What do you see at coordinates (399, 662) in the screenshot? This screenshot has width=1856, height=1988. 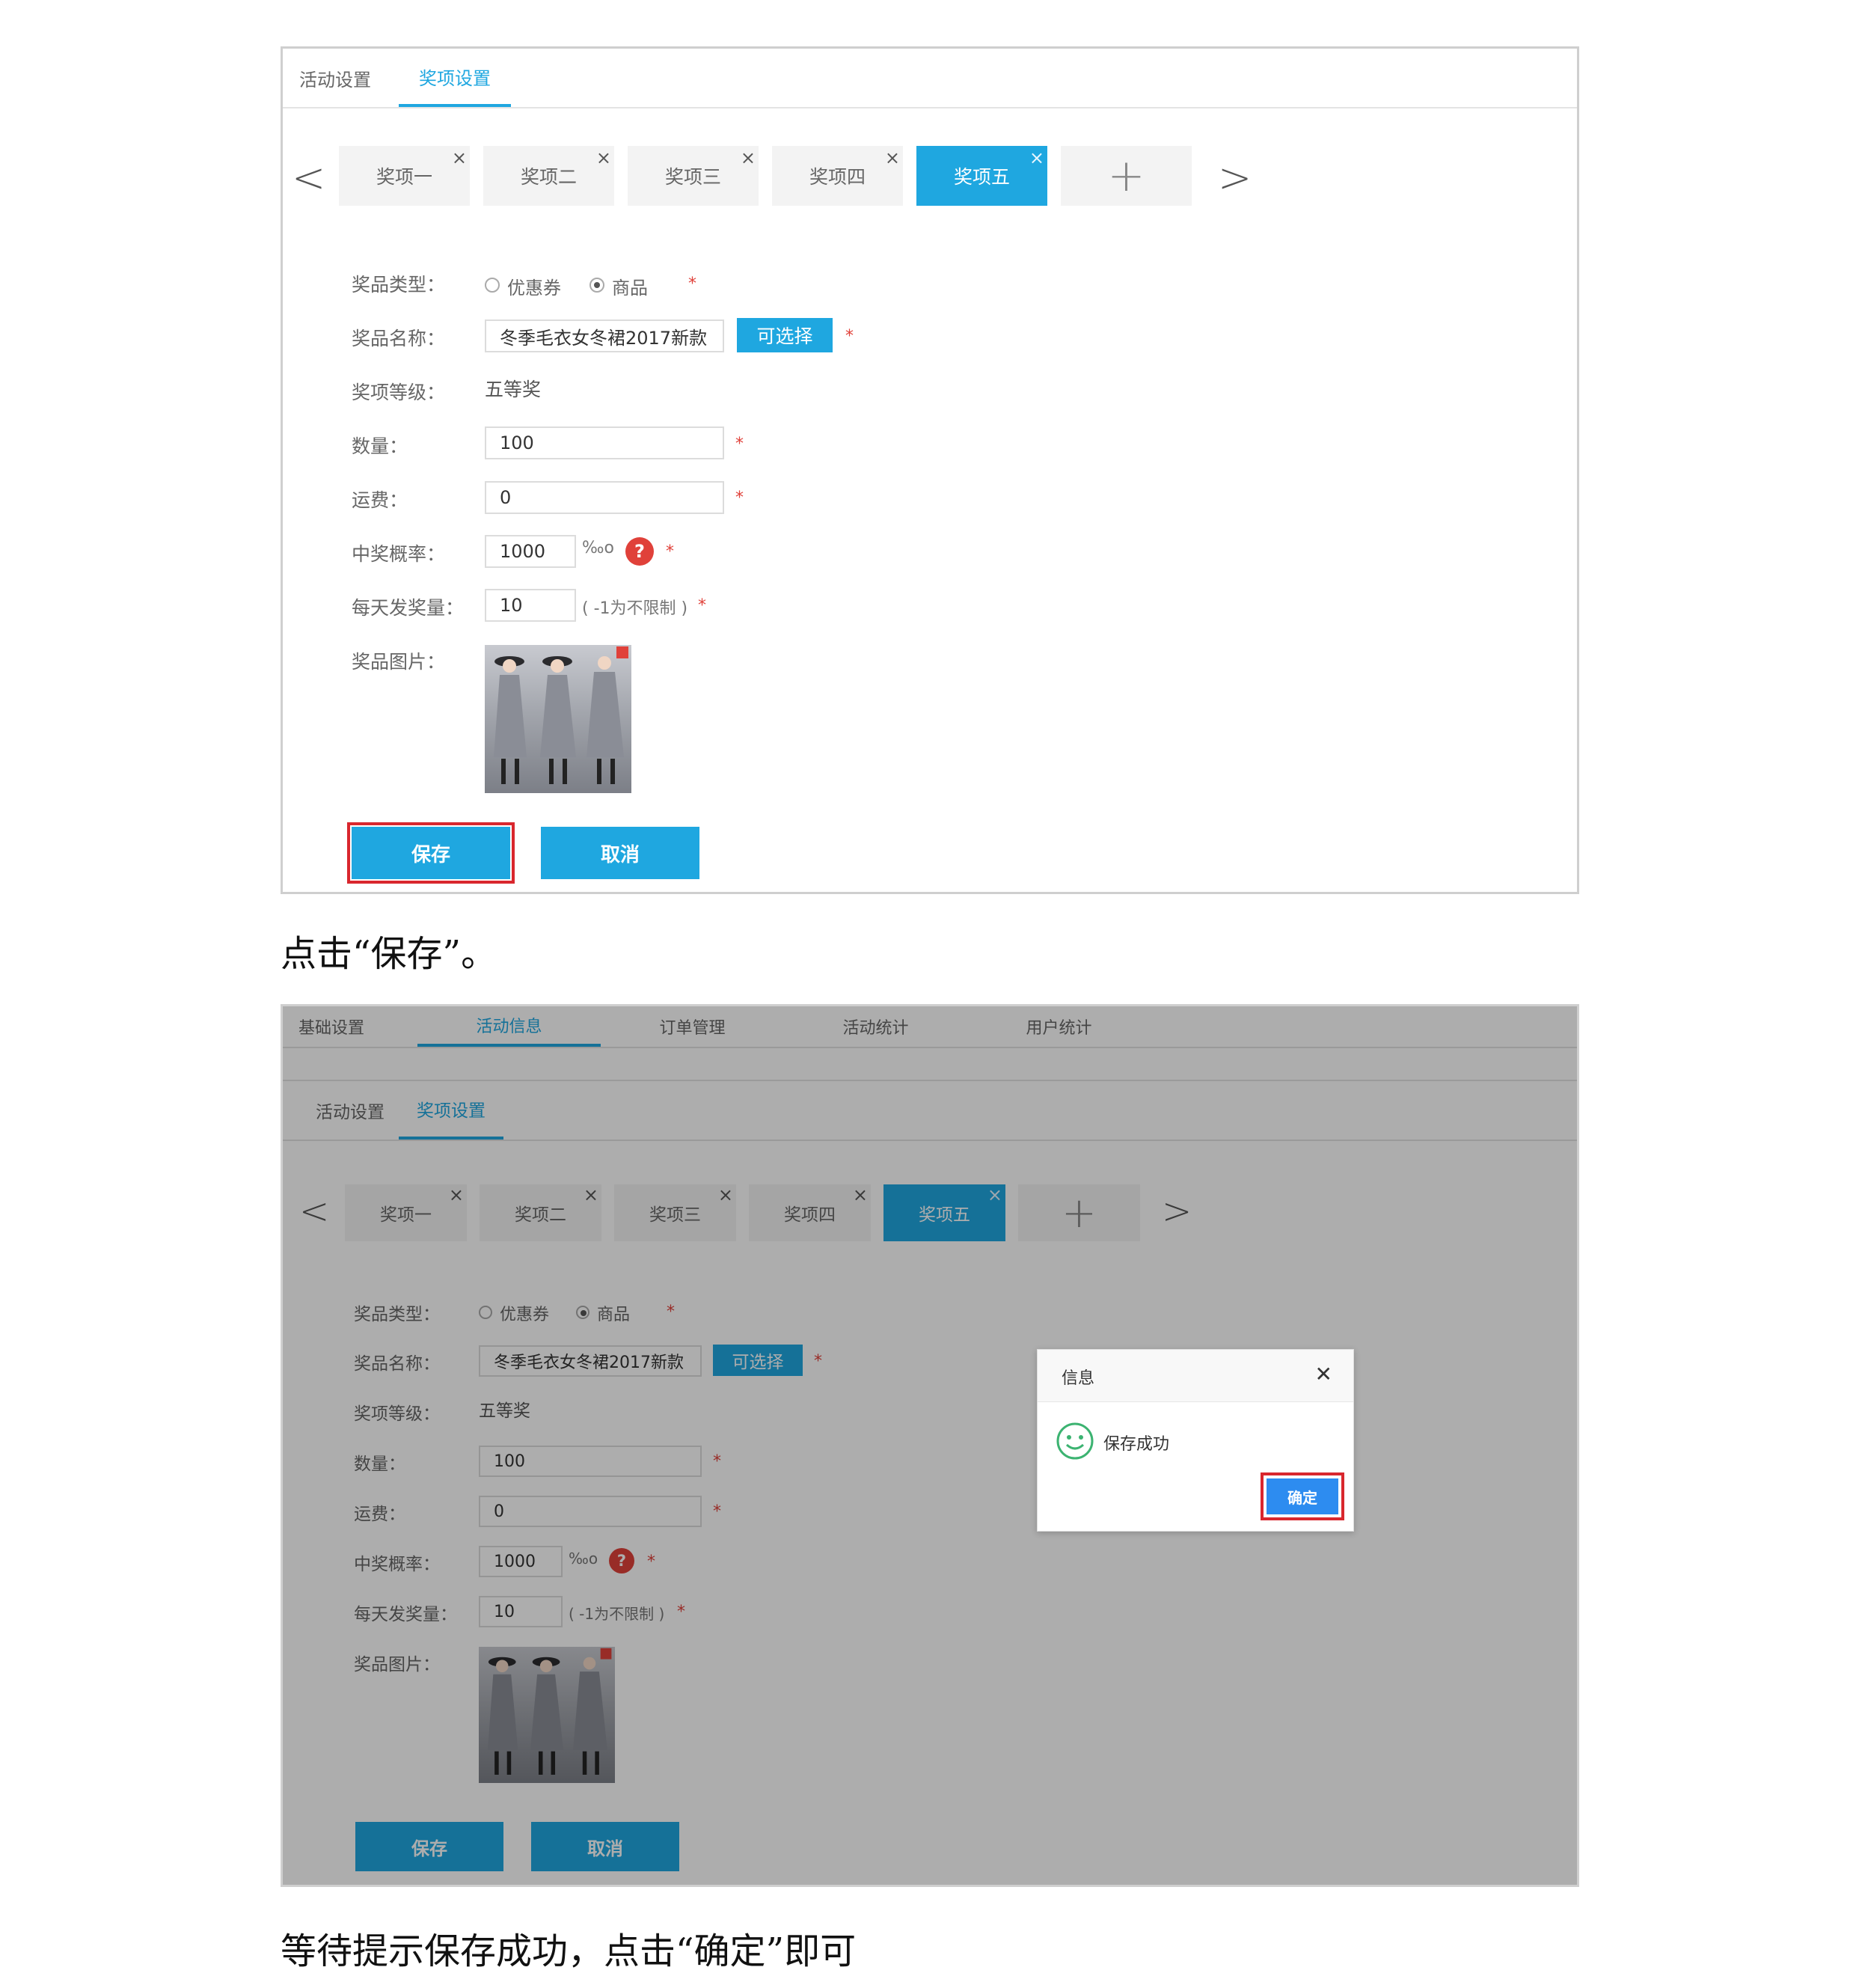 I see `prize-image-label: 奖品图片：` at bounding box center [399, 662].